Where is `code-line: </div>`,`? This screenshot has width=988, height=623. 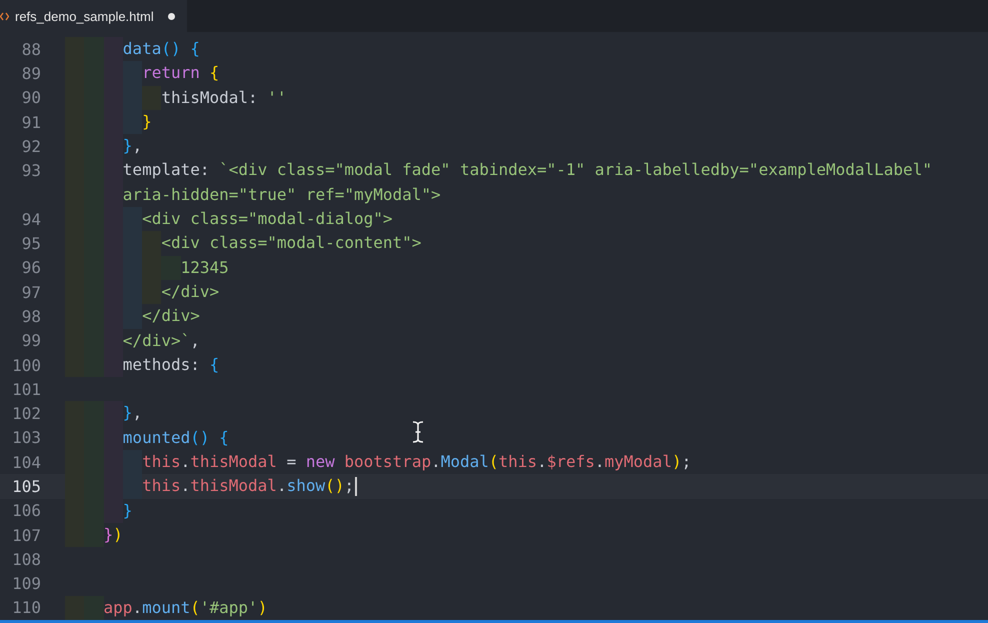
code-line: </div>`, is located at coordinates (132, 340).